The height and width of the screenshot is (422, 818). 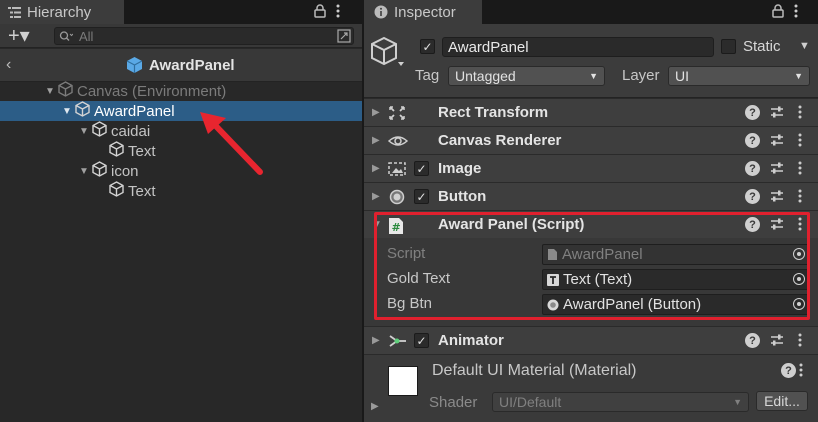 What do you see at coordinates (397, 197) in the screenshot?
I see `button-icon` at bounding box center [397, 197].